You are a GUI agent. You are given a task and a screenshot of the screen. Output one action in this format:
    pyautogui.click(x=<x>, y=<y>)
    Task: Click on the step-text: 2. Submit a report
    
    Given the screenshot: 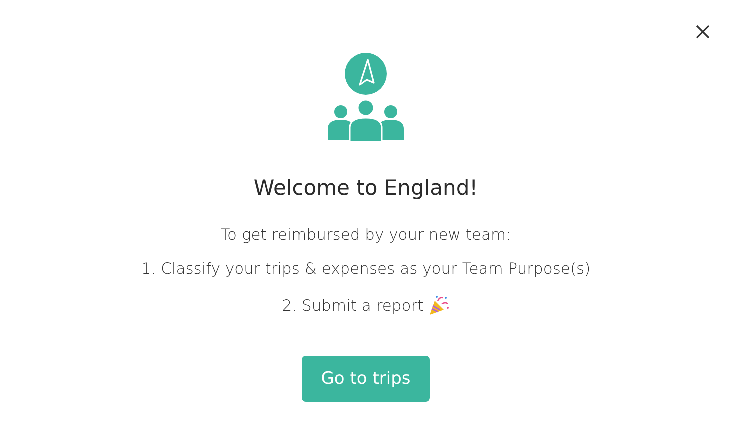 What is the action you would take?
    pyautogui.click(x=353, y=306)
    